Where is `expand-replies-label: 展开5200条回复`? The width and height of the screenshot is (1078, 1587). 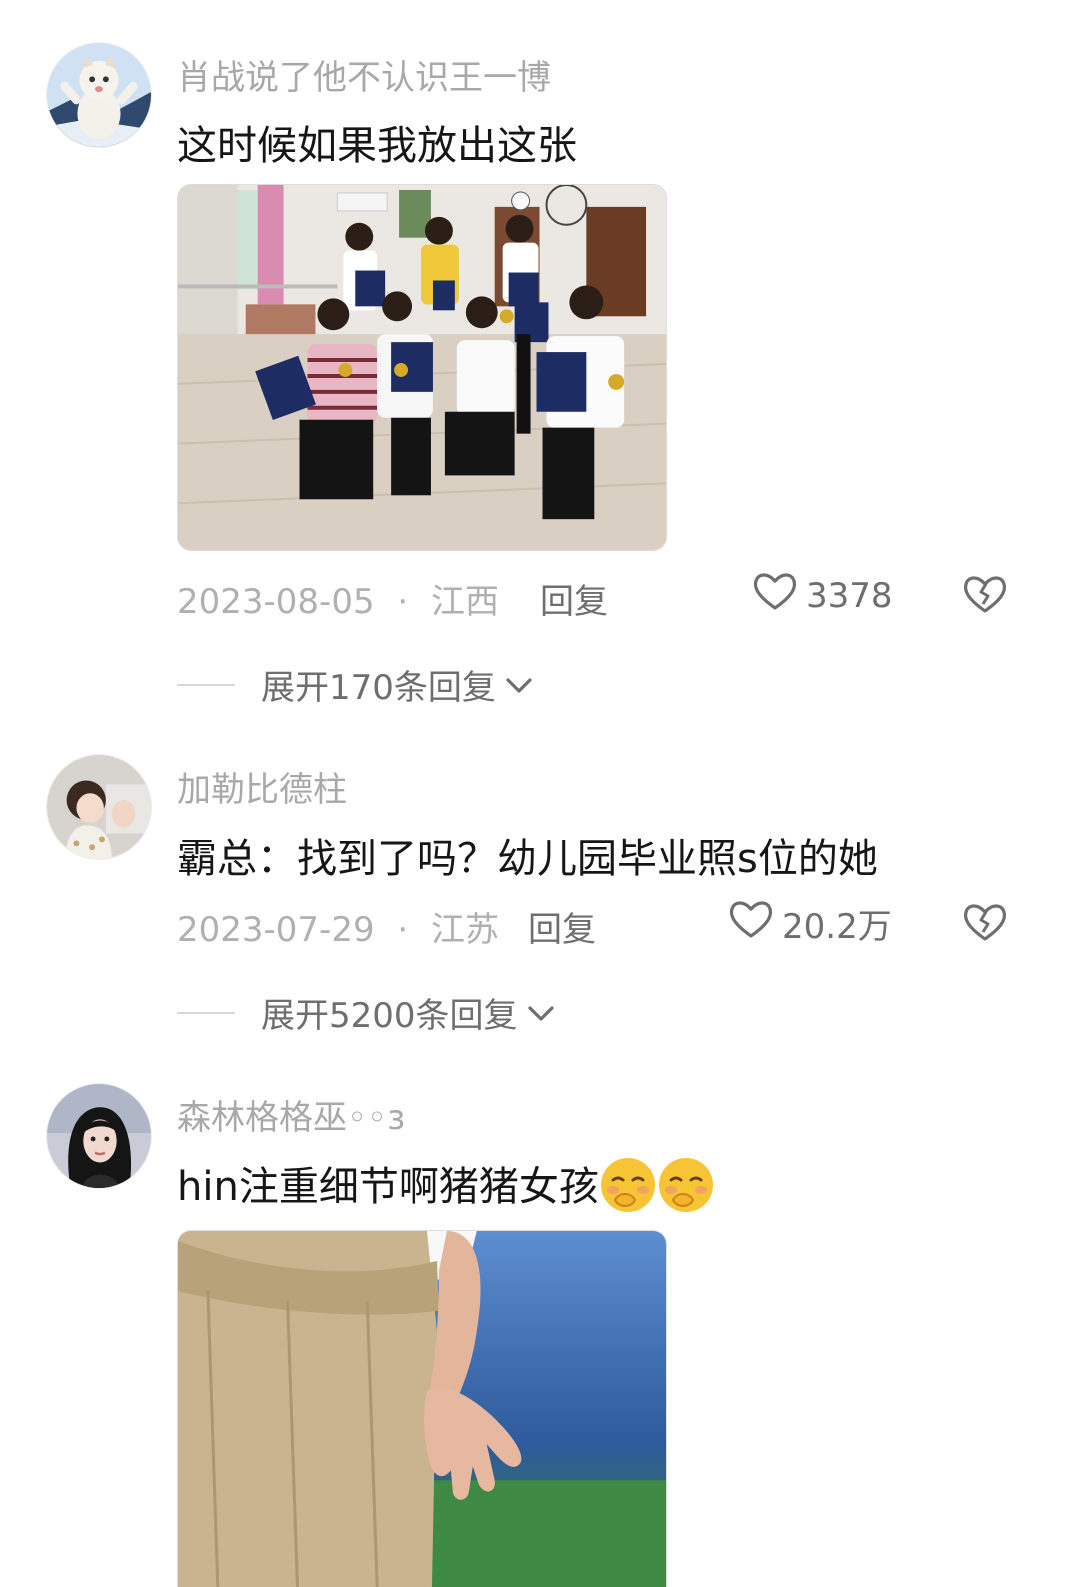
expand-replies-label: 展开5200条回复 is located at coordinates (389, 1016).